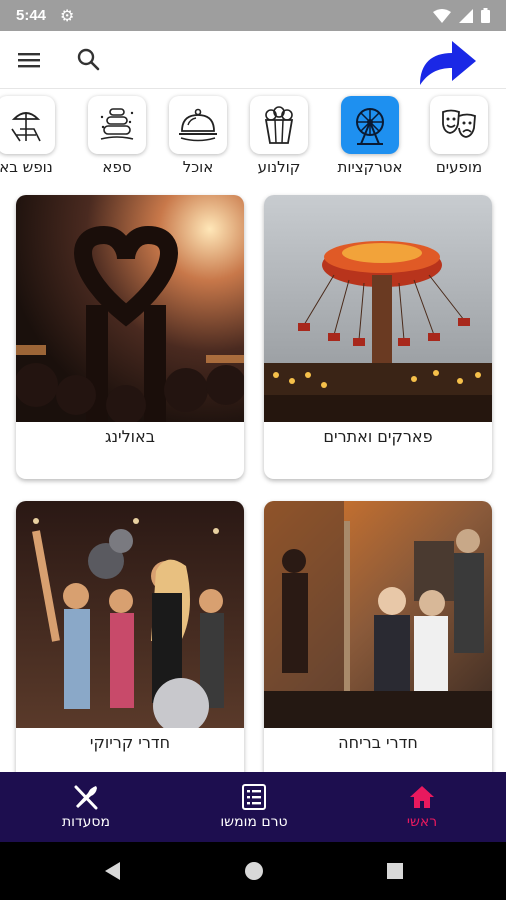 The width and height of the screenshot is (506, 900). I want to click on share-button, so click(447, 61).